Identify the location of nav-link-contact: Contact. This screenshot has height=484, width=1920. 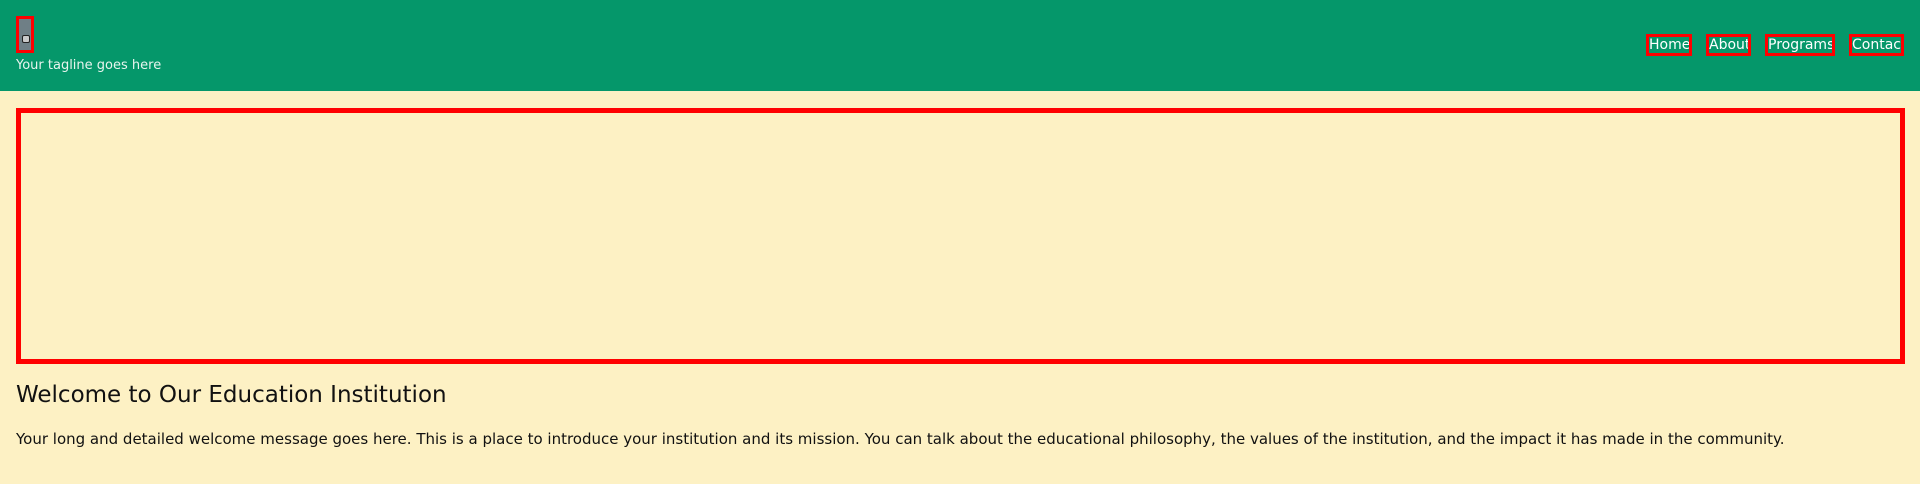
(1876, 45).